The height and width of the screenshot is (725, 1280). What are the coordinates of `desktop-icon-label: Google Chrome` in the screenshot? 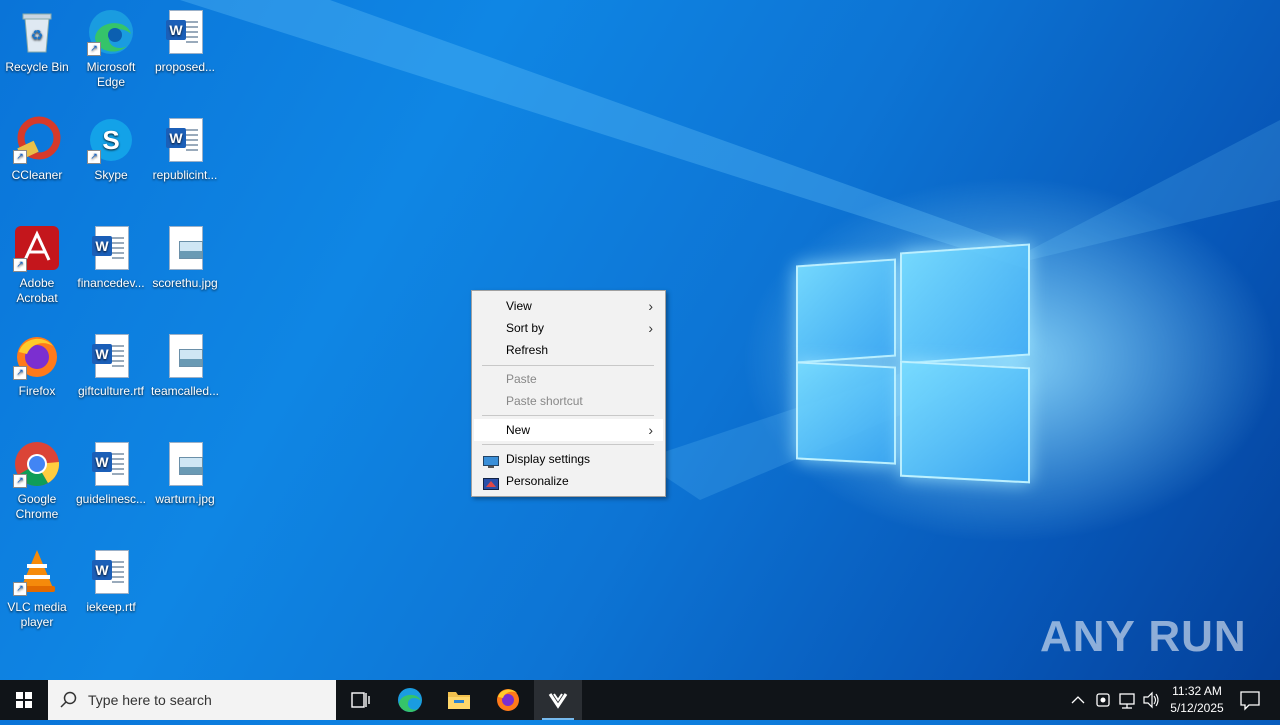 It's located at (37, 506).